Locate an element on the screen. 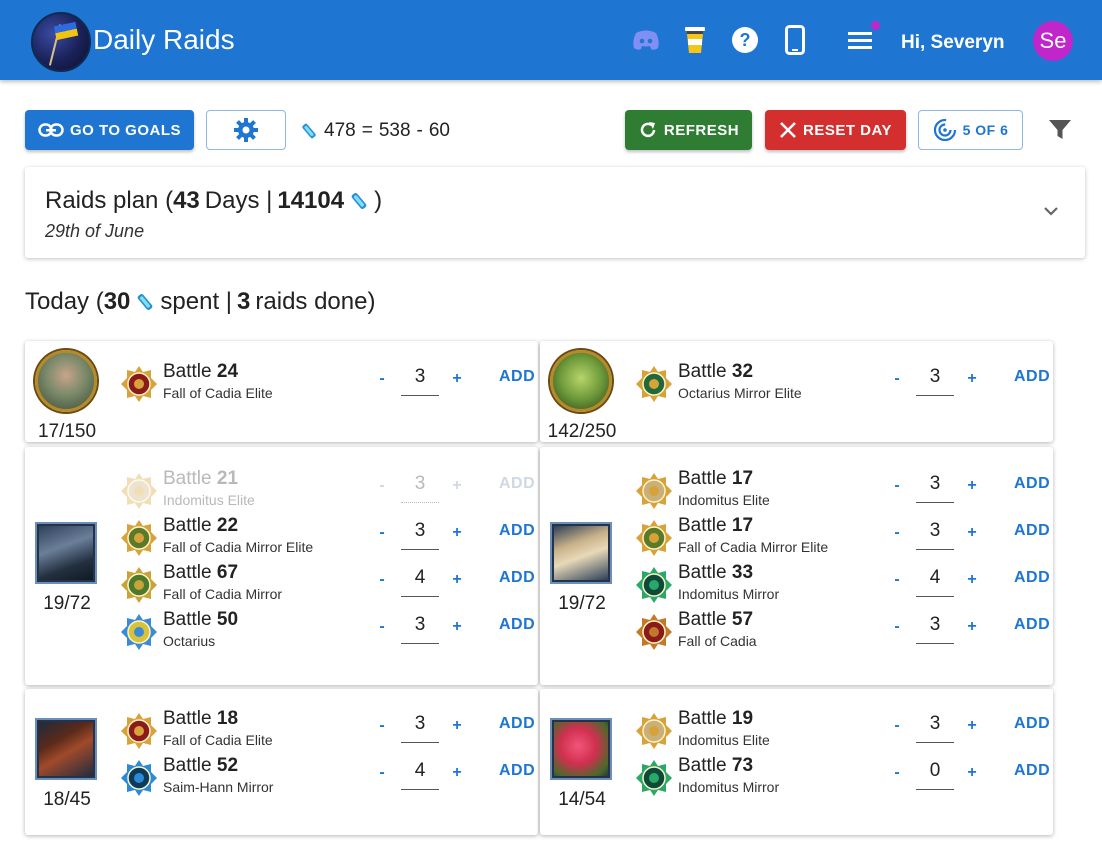 The width and height of the screenshot is (1102, 861). raid-row: Battle 32 Octarius Mirror Elite -3 + ADD is located at coordinates (844, 381).